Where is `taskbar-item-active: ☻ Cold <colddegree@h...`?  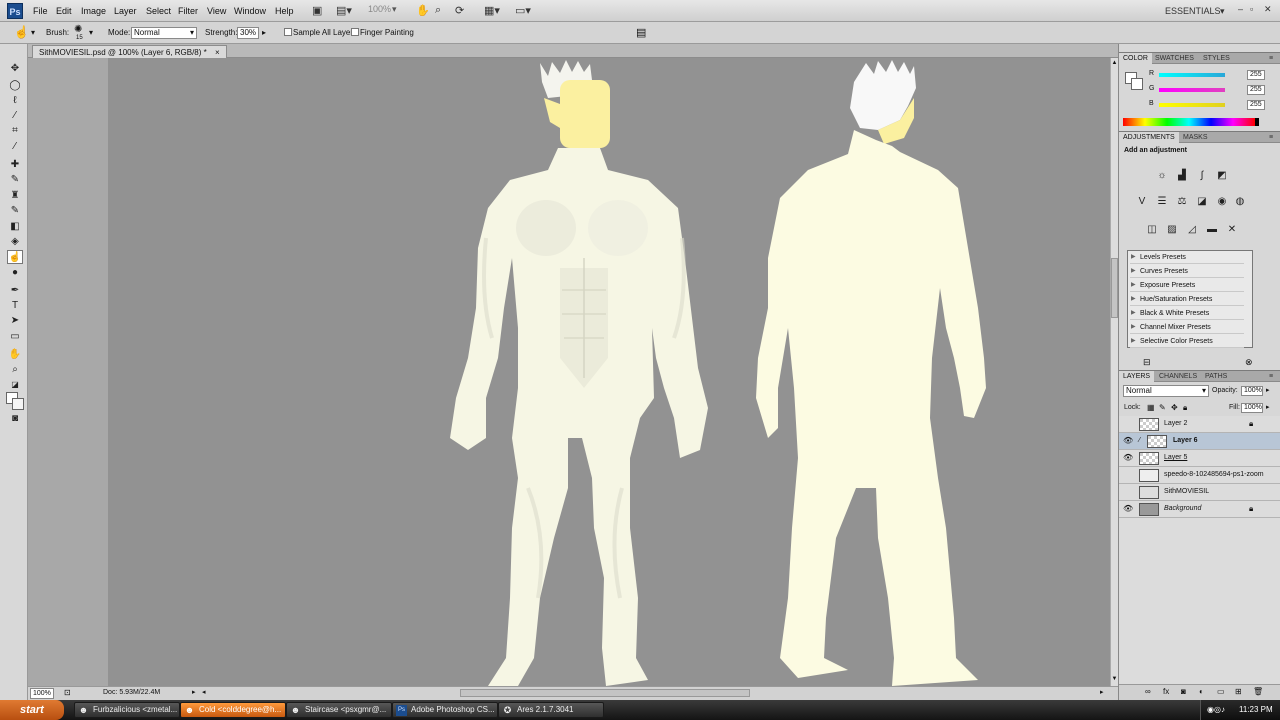 taskbar-item-active: ☻ Cold <colddegree@h... is located at coordinates (233, 710).